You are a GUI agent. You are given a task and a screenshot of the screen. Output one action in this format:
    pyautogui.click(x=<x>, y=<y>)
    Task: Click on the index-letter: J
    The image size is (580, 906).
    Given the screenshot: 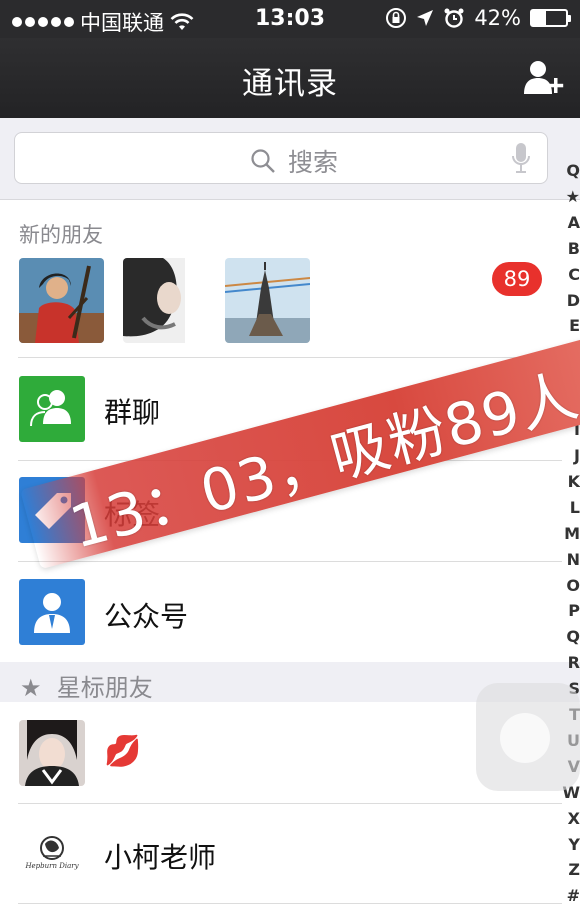 What is the action you would take?
    pyautogui.click(x=577, y=456)
    